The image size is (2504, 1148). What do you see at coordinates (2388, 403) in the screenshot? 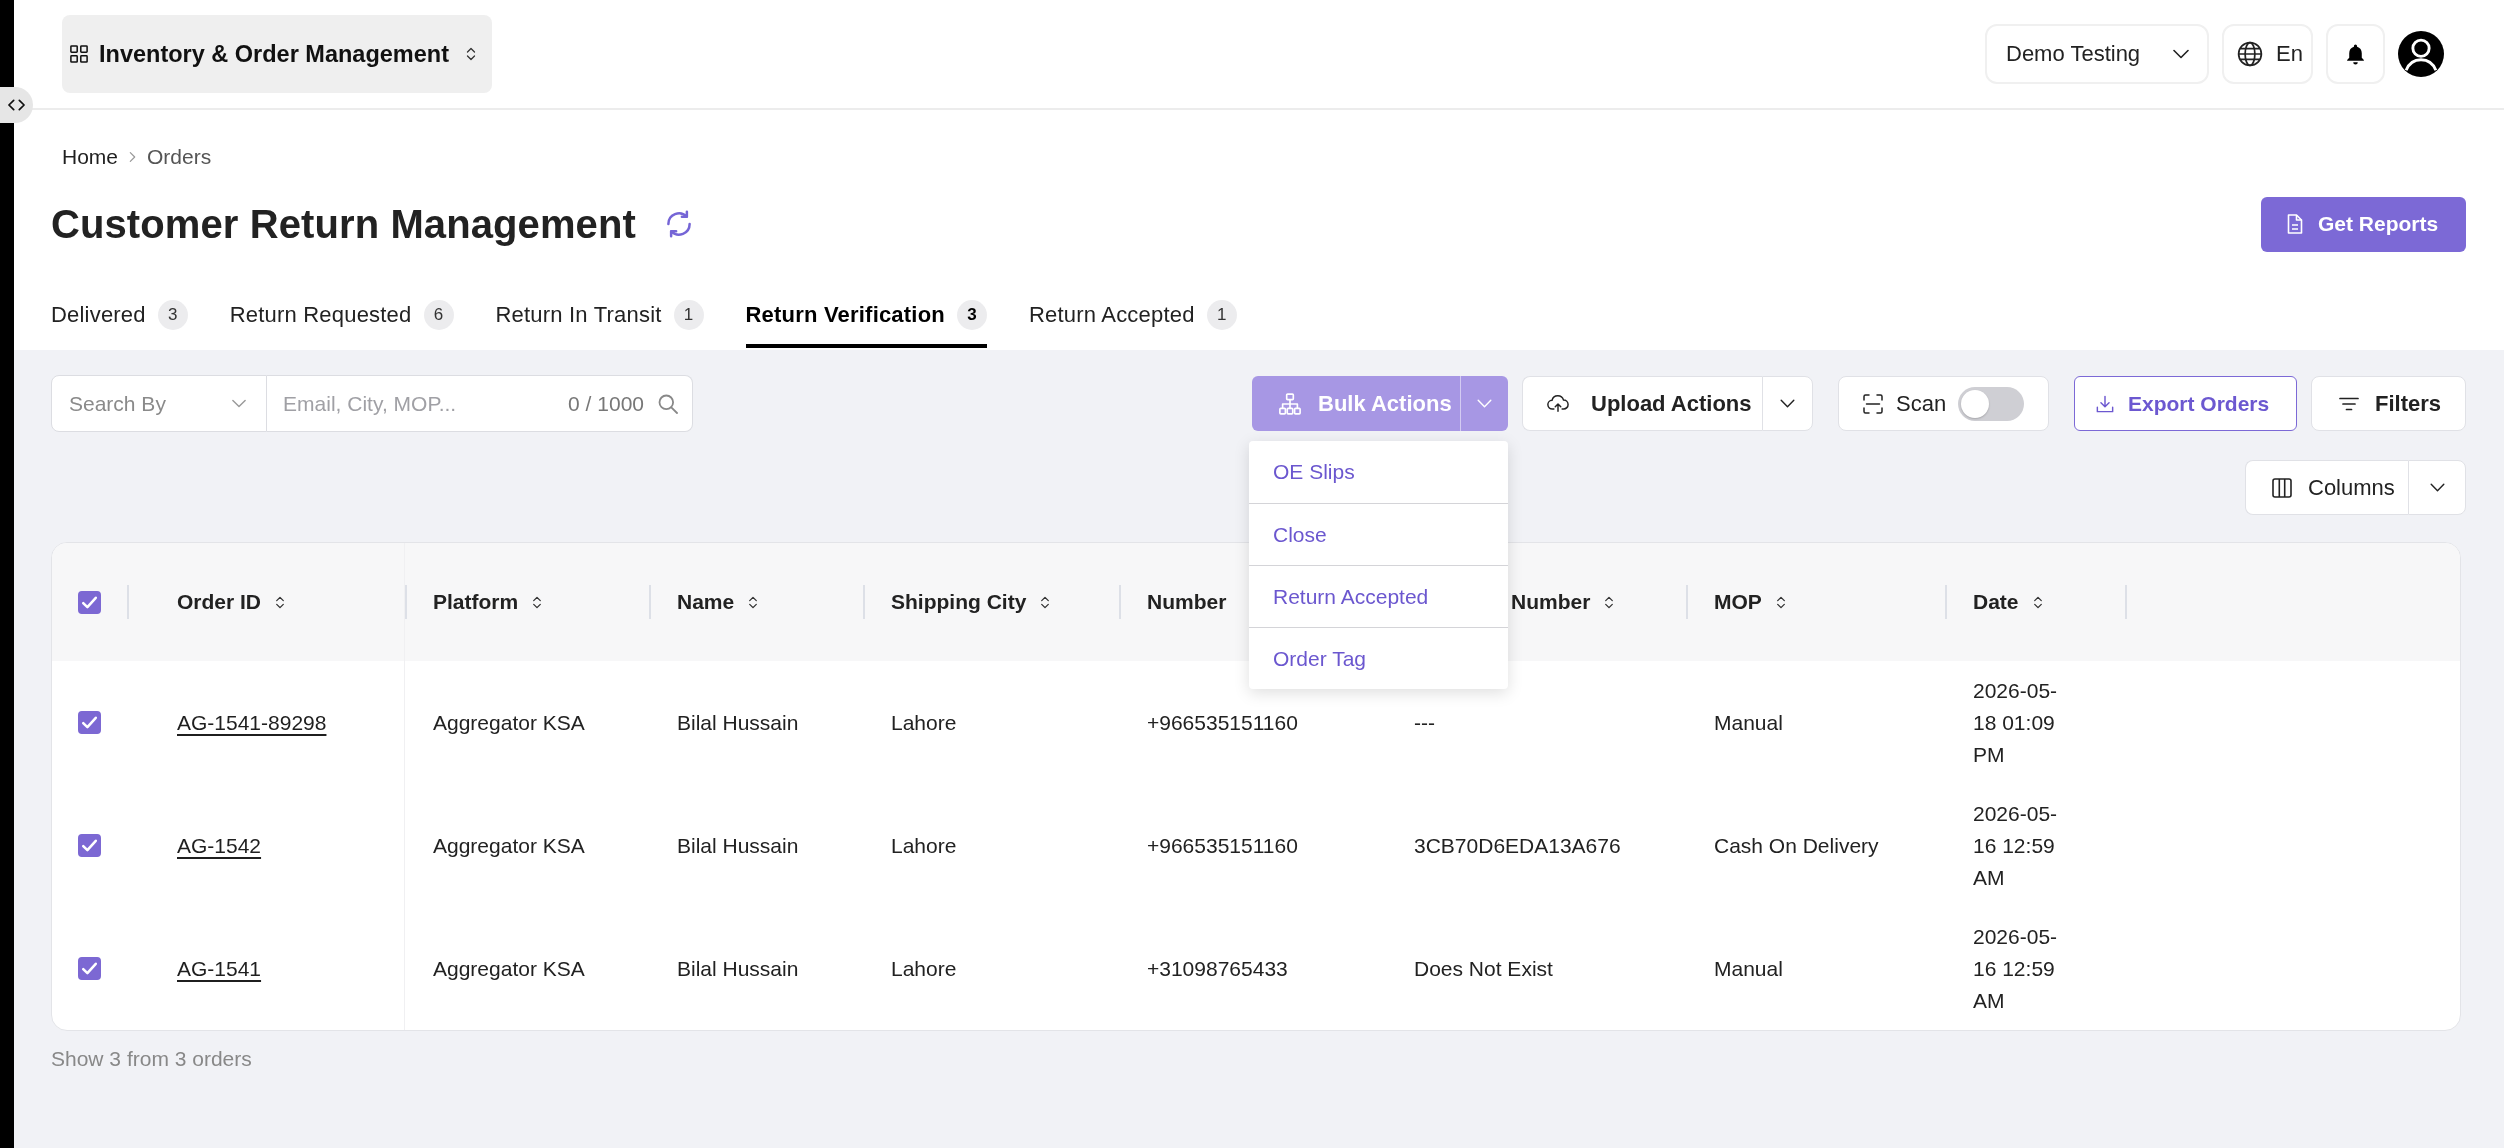
I see `filters-button: Filters` at bounding box center [2388, 403].